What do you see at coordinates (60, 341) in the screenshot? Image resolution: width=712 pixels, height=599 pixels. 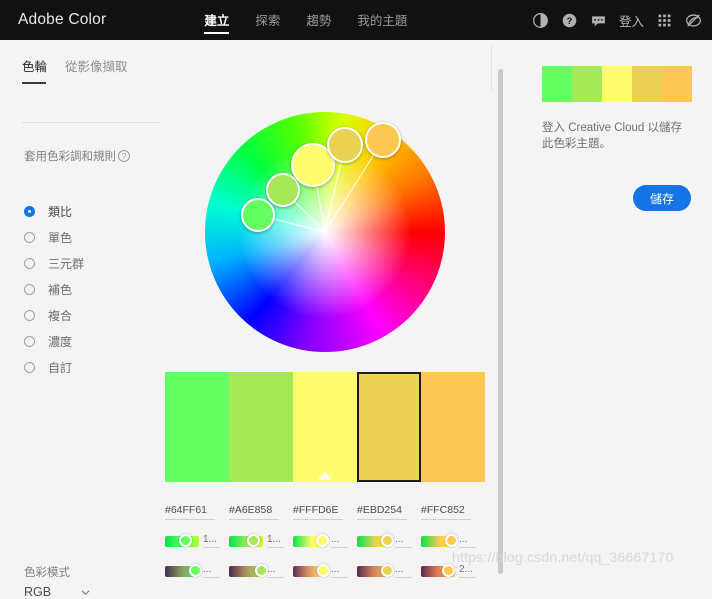 I see `rule-label: 濃度` at bounding box center [60, 341].